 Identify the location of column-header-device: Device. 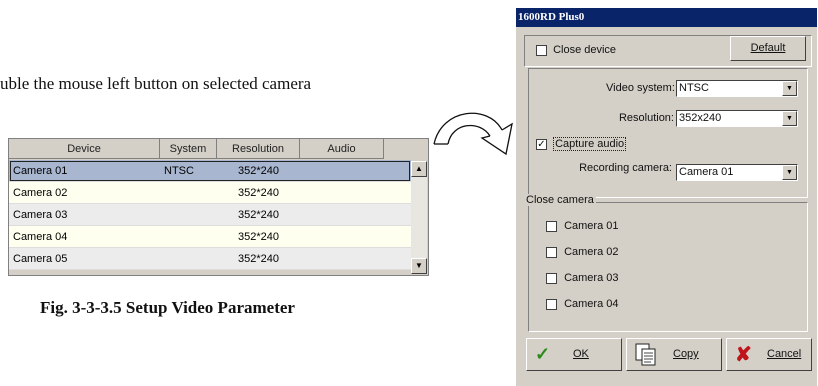
(84, 149).